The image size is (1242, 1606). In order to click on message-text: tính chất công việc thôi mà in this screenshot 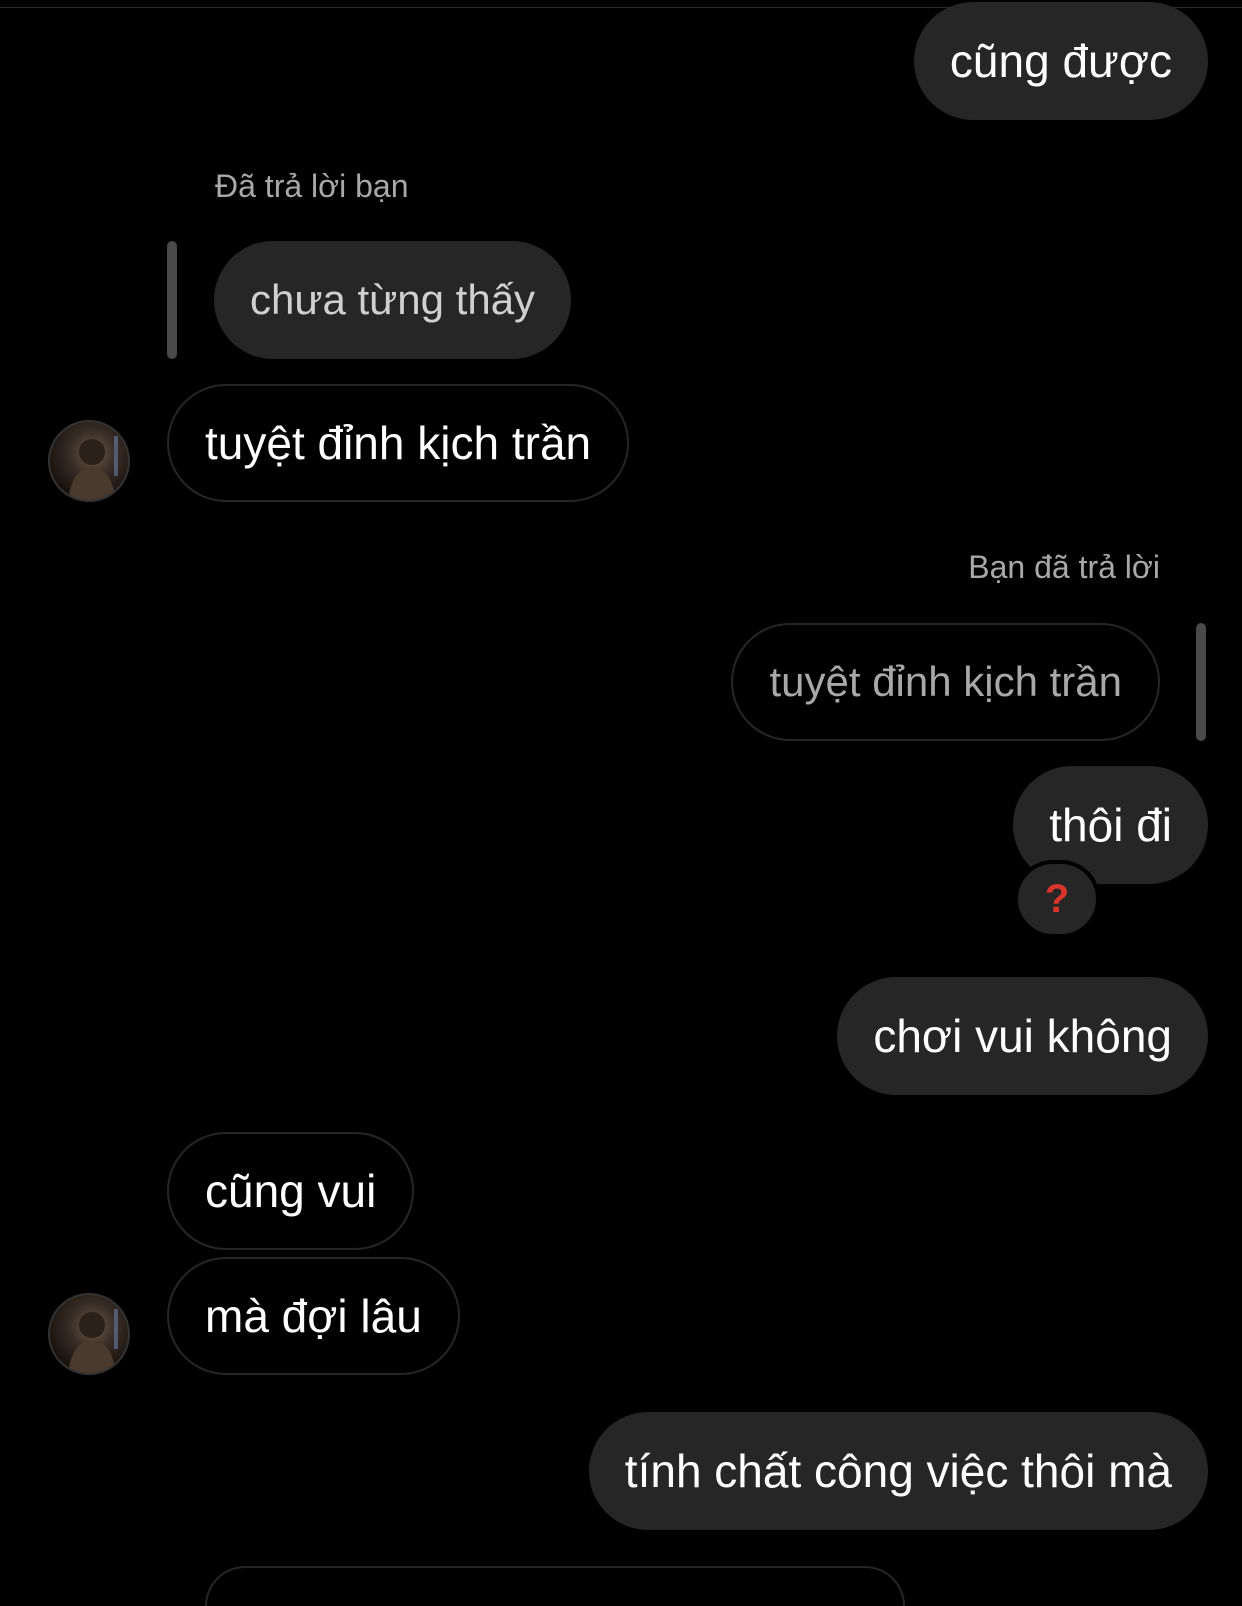, I will do `click(898, 1471)`.